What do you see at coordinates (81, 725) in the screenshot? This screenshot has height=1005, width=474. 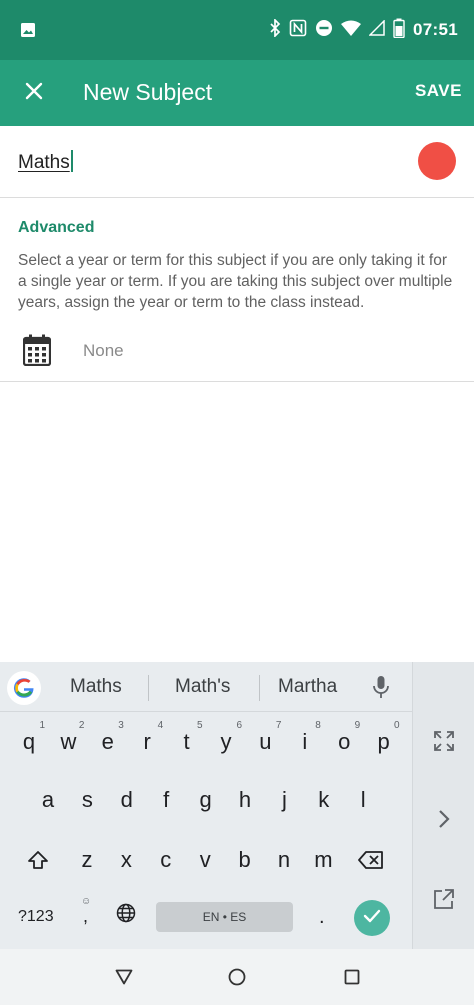 I see `key-hint: 2` at bounding box center [81, 725].